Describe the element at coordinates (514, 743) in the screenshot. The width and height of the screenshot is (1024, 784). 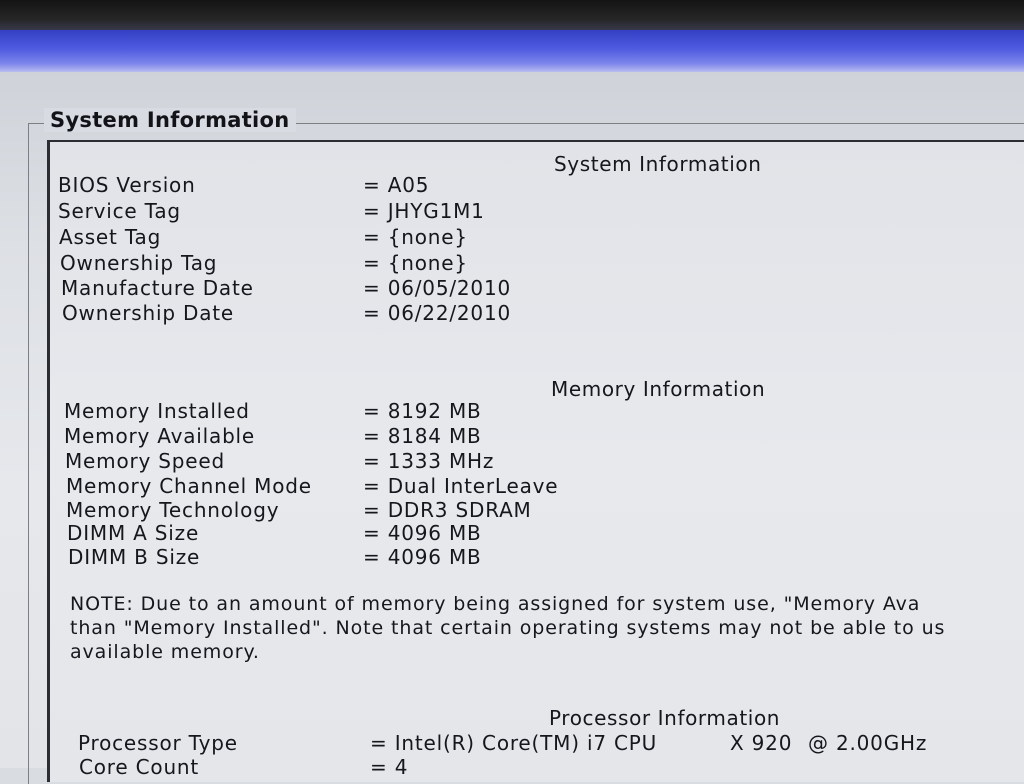
I see `row-value: = Intel(R) Core(TM) i7 CPU` at that location.